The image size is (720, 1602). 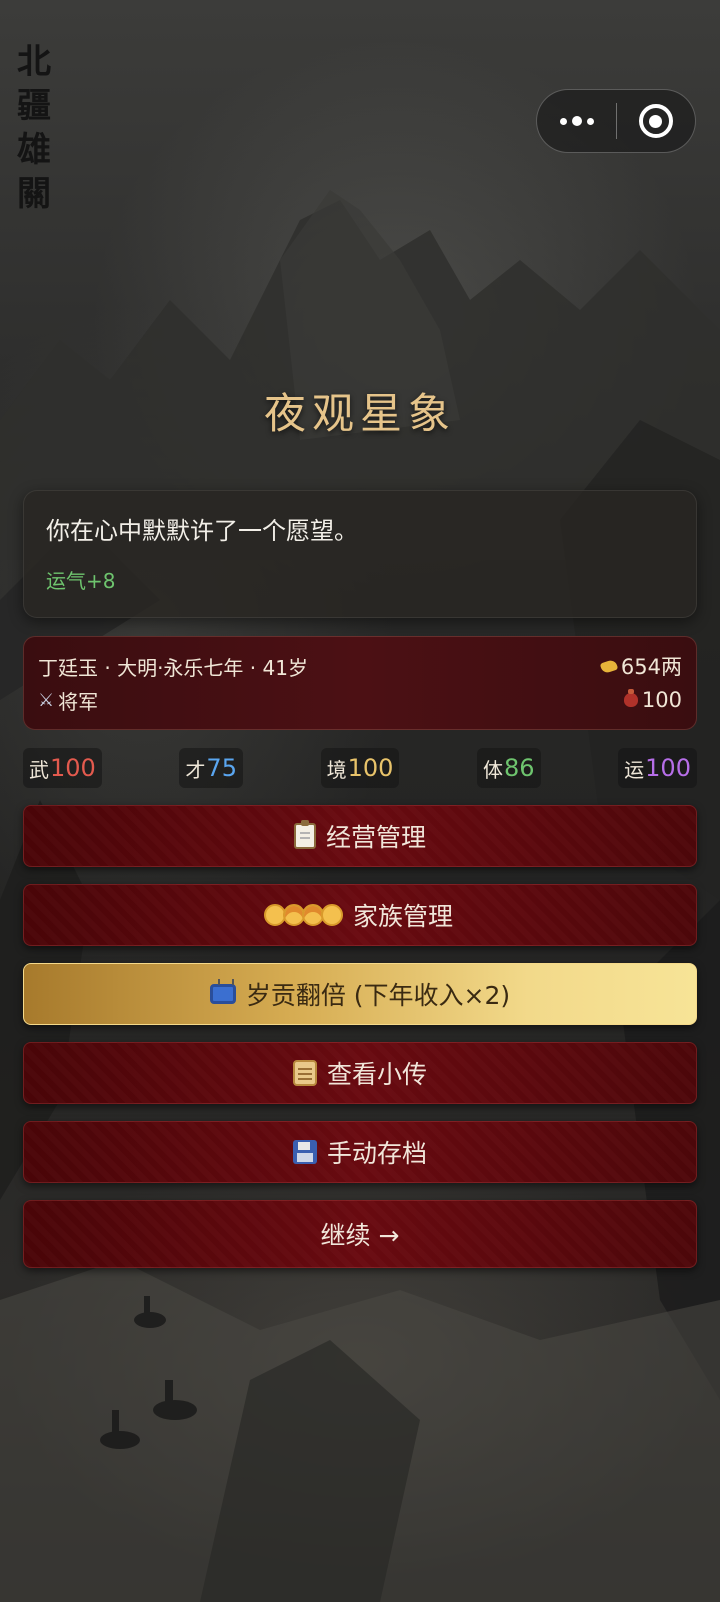 I want to click on more-options-button, so click(x=576, y=121).